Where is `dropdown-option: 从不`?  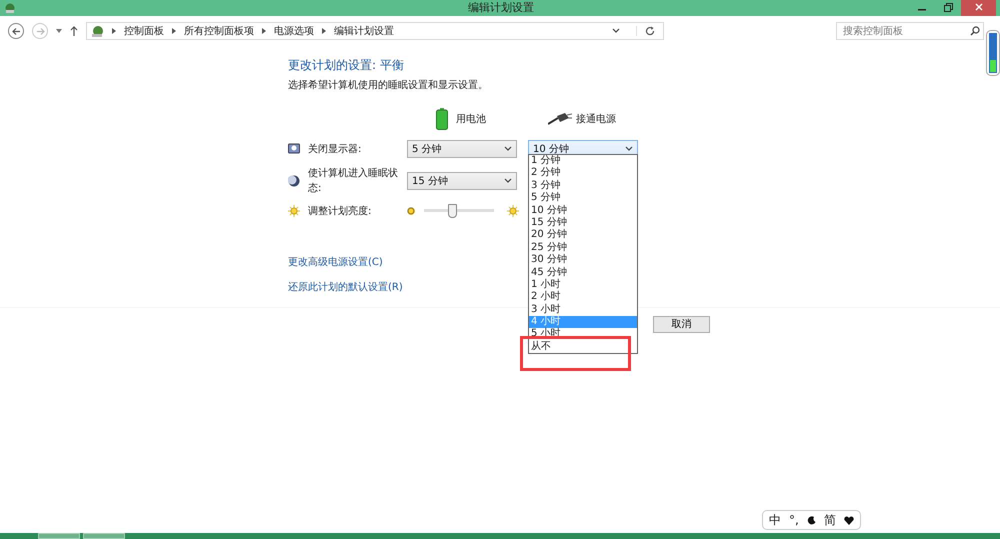 dropdown-option: 从不 is located at coordinates (541, 347).